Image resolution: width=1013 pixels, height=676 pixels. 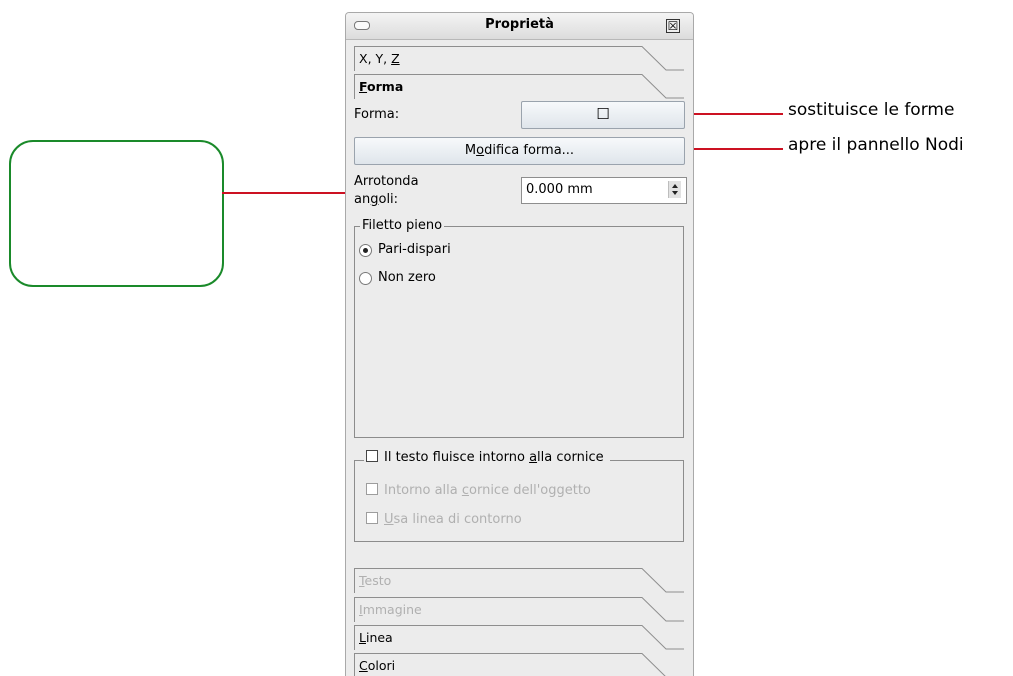 What do you see at coordinates (376, 637) in the screenshot?
I see `tab-linea-label: Linea` at bounding box center [376, 637].